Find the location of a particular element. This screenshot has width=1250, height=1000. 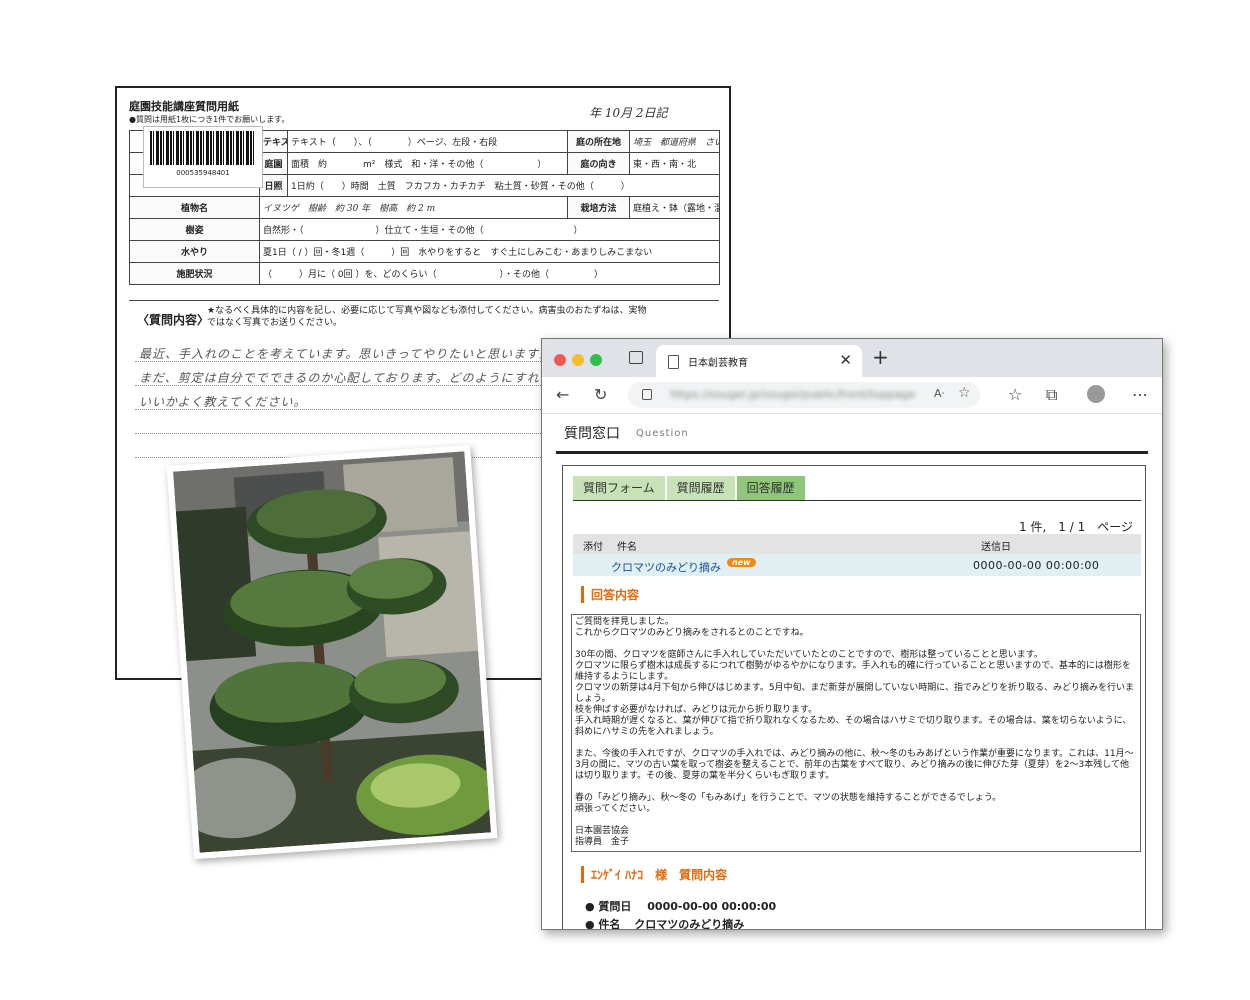

tab-divider is located at coordinates (857, 500).